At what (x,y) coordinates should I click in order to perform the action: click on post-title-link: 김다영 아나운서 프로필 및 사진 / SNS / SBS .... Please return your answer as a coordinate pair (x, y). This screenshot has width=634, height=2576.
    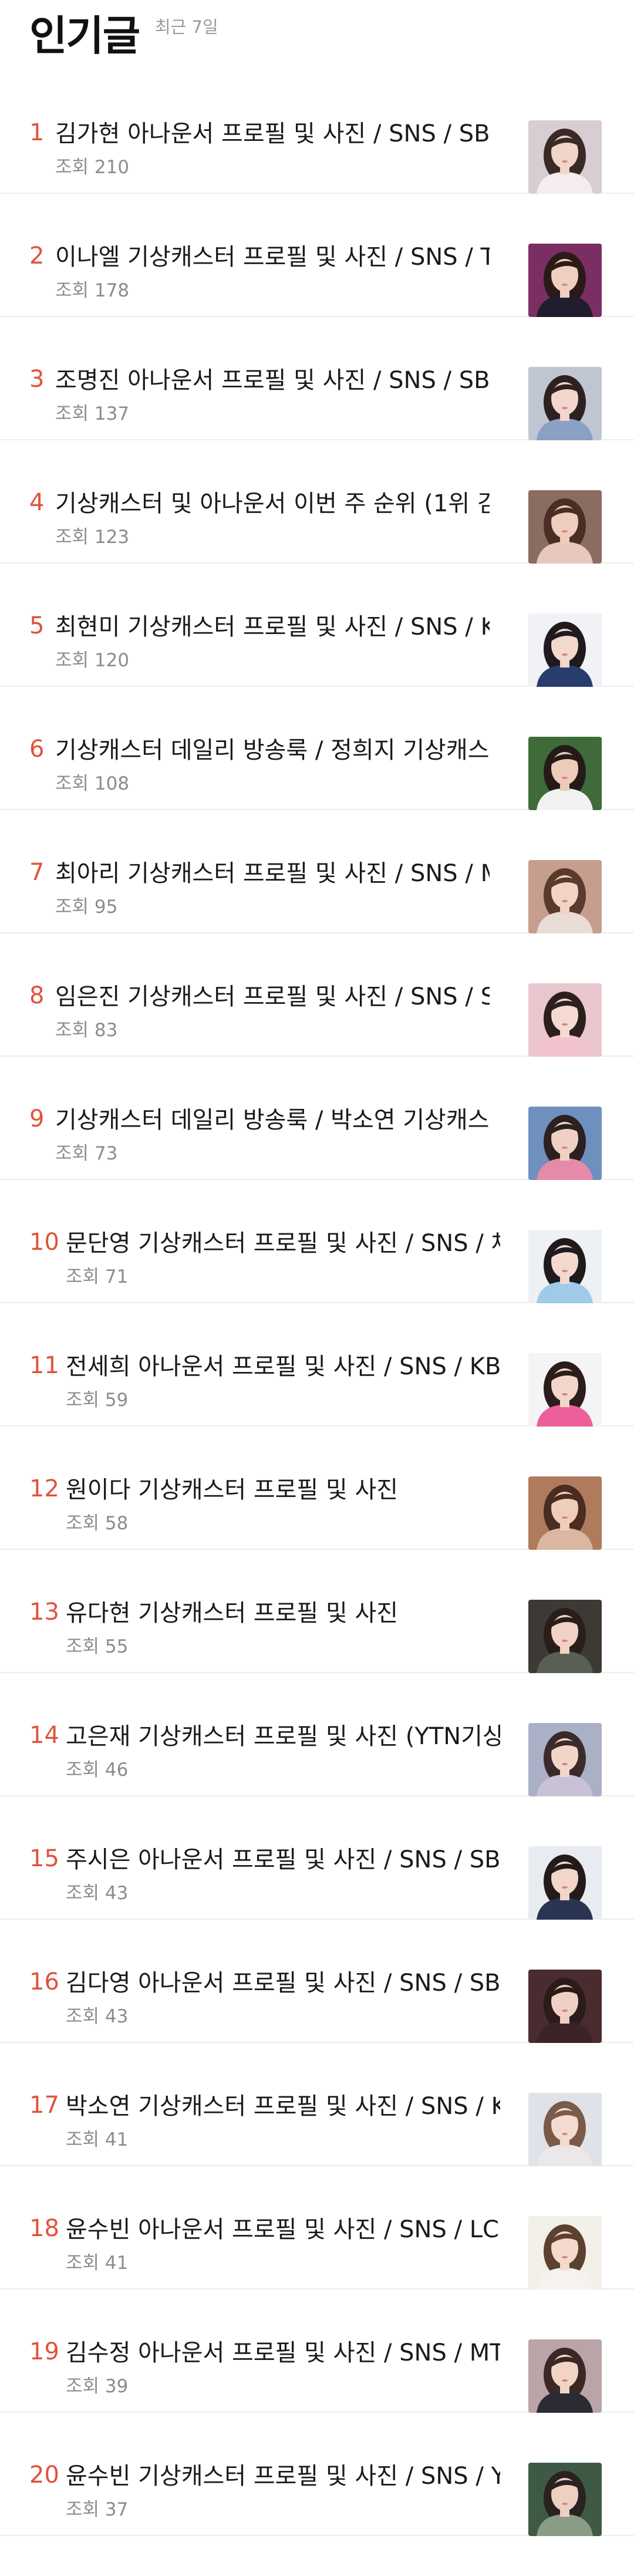
    Looking at the image, I should click on (283, 1983).